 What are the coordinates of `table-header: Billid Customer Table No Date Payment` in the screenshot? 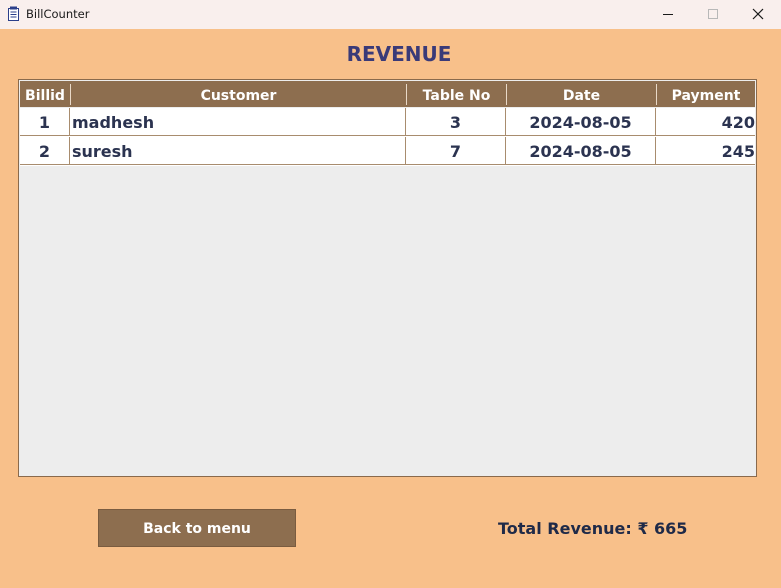 It's located at (387, 94).